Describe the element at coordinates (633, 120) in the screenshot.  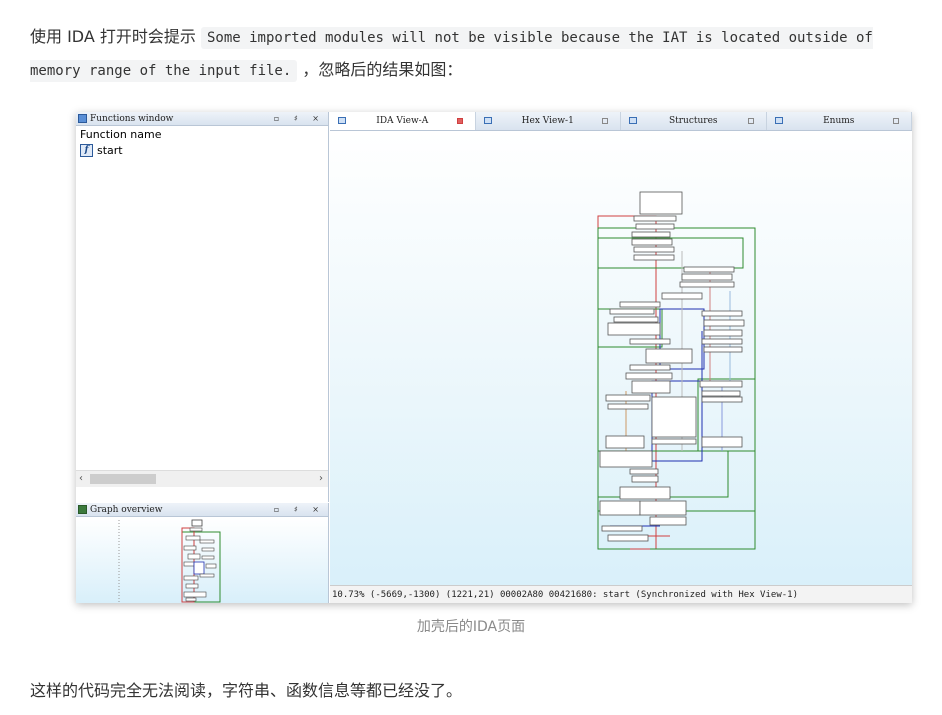
I see `structures-icon` at that location.